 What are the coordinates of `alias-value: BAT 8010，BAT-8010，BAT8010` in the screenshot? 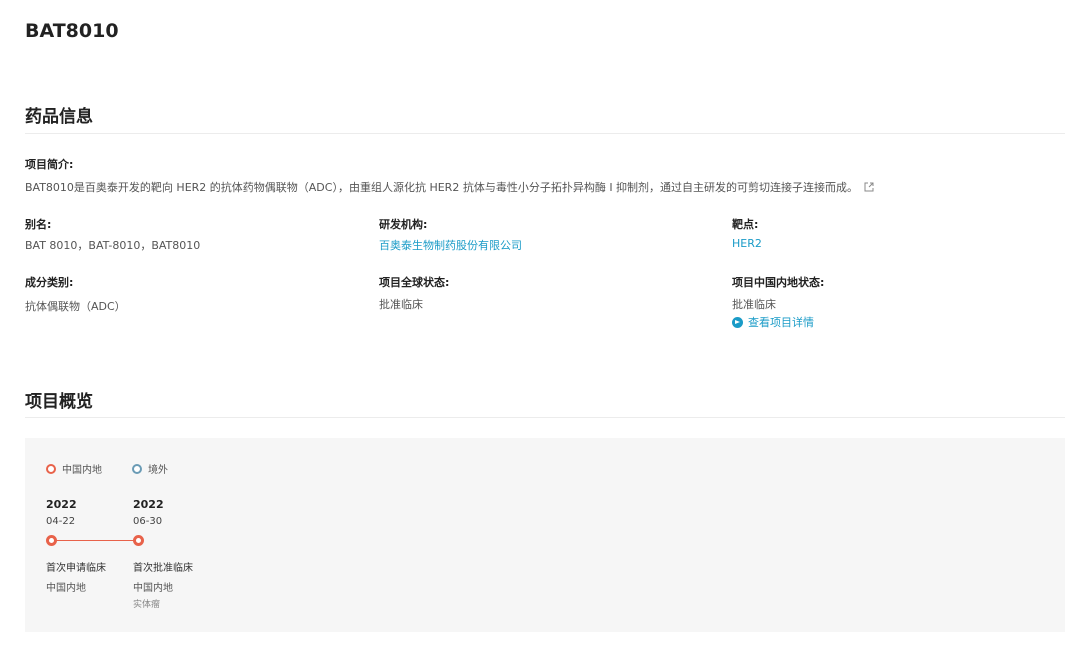 It's located at (113, 245).